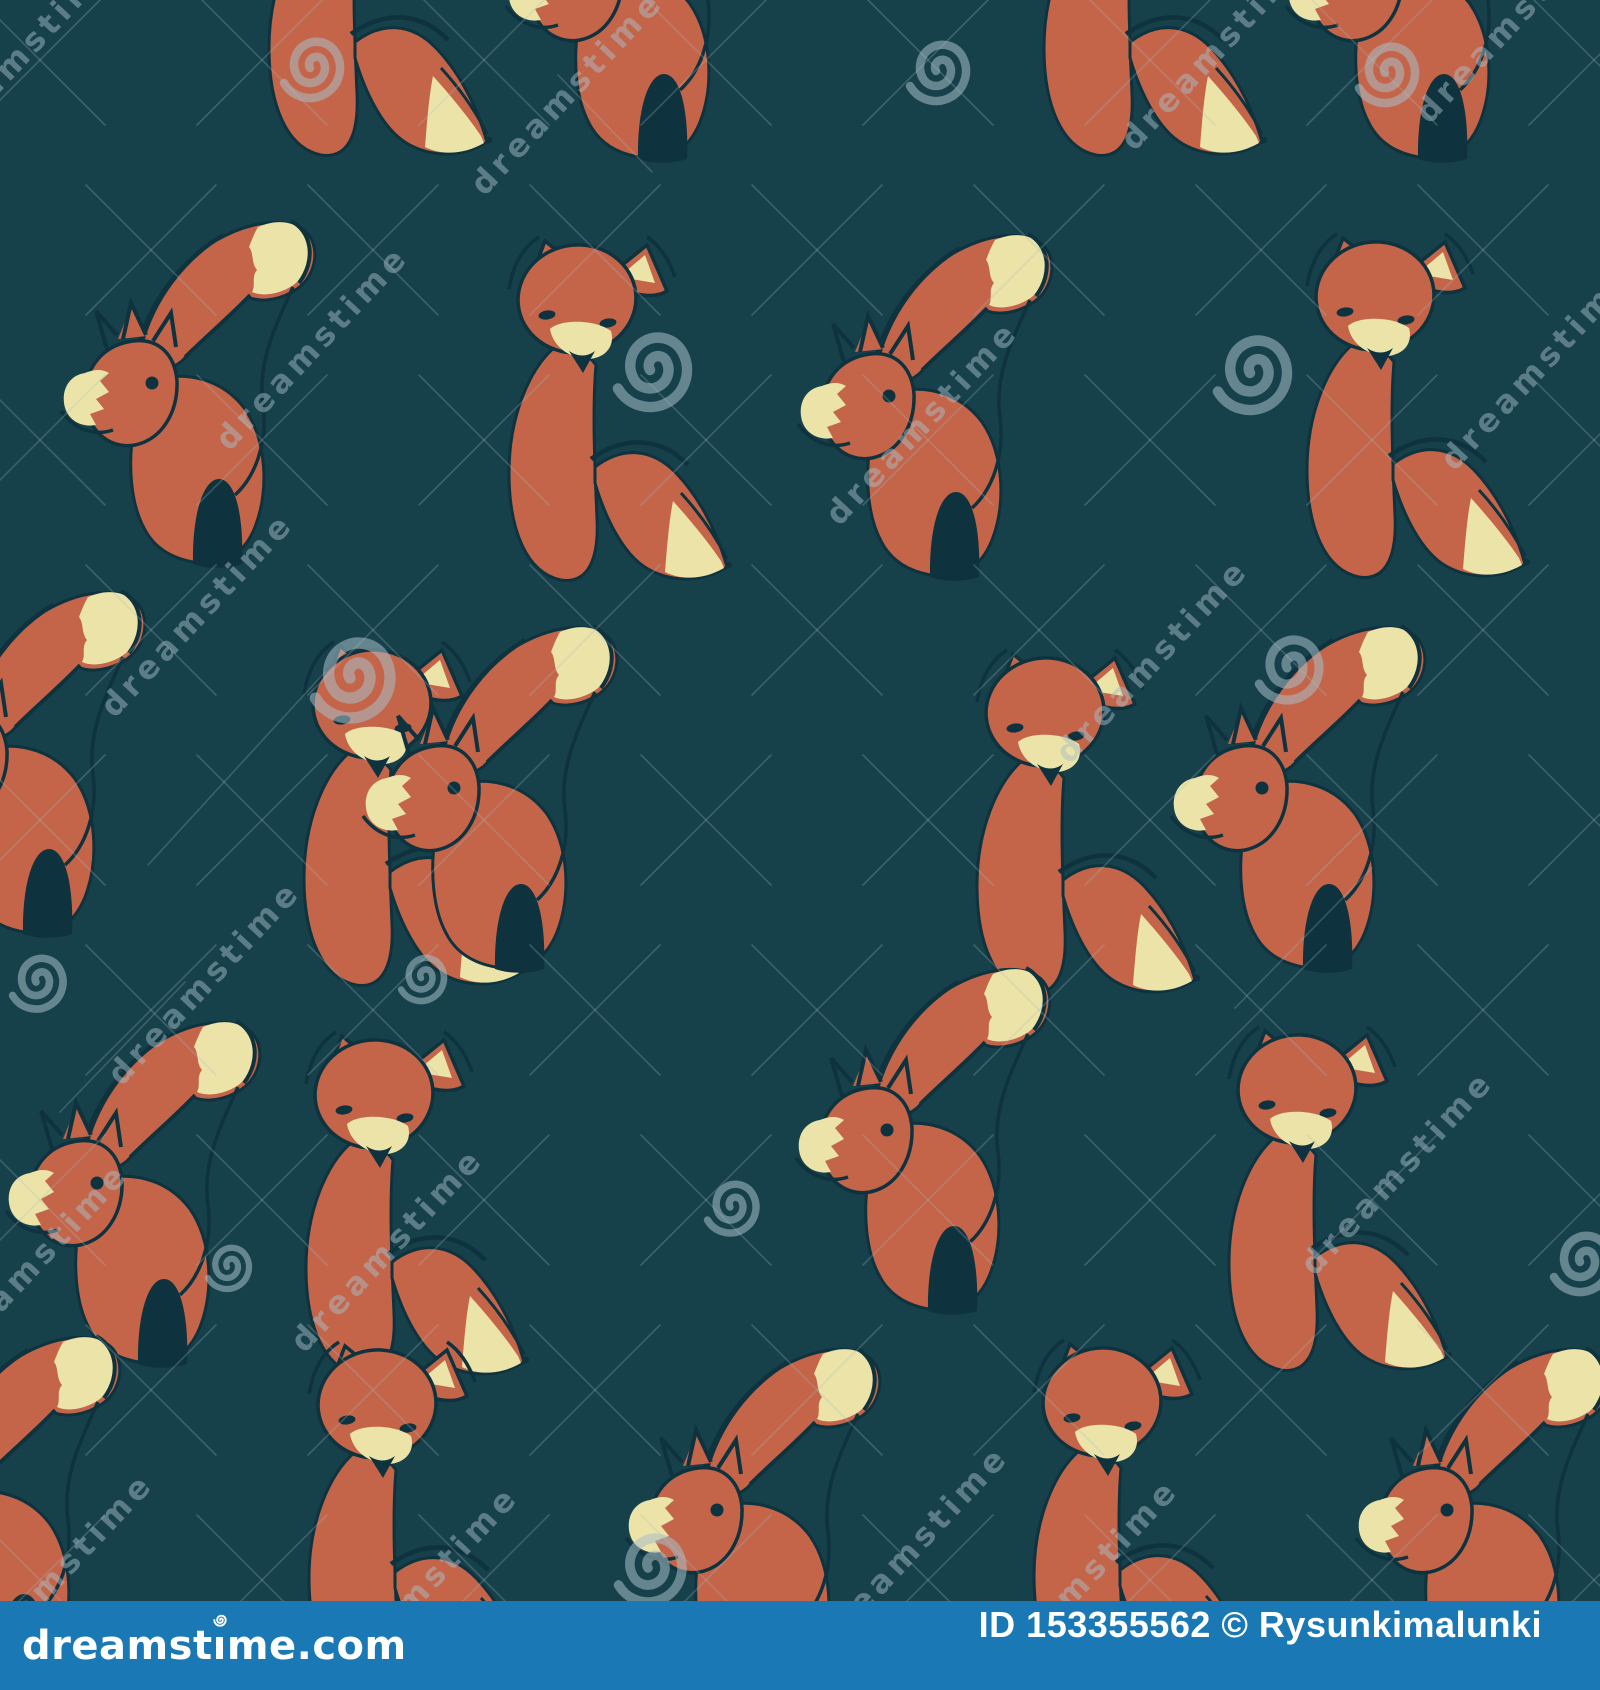 The width and height of the screenshot is (1600, 1690). What do you see at coordinates (1260, 1646) in the screenshot?
I see `image-credit: ID 153355562 © Rysunkimalunki` at bounding box center [1260, 1646].